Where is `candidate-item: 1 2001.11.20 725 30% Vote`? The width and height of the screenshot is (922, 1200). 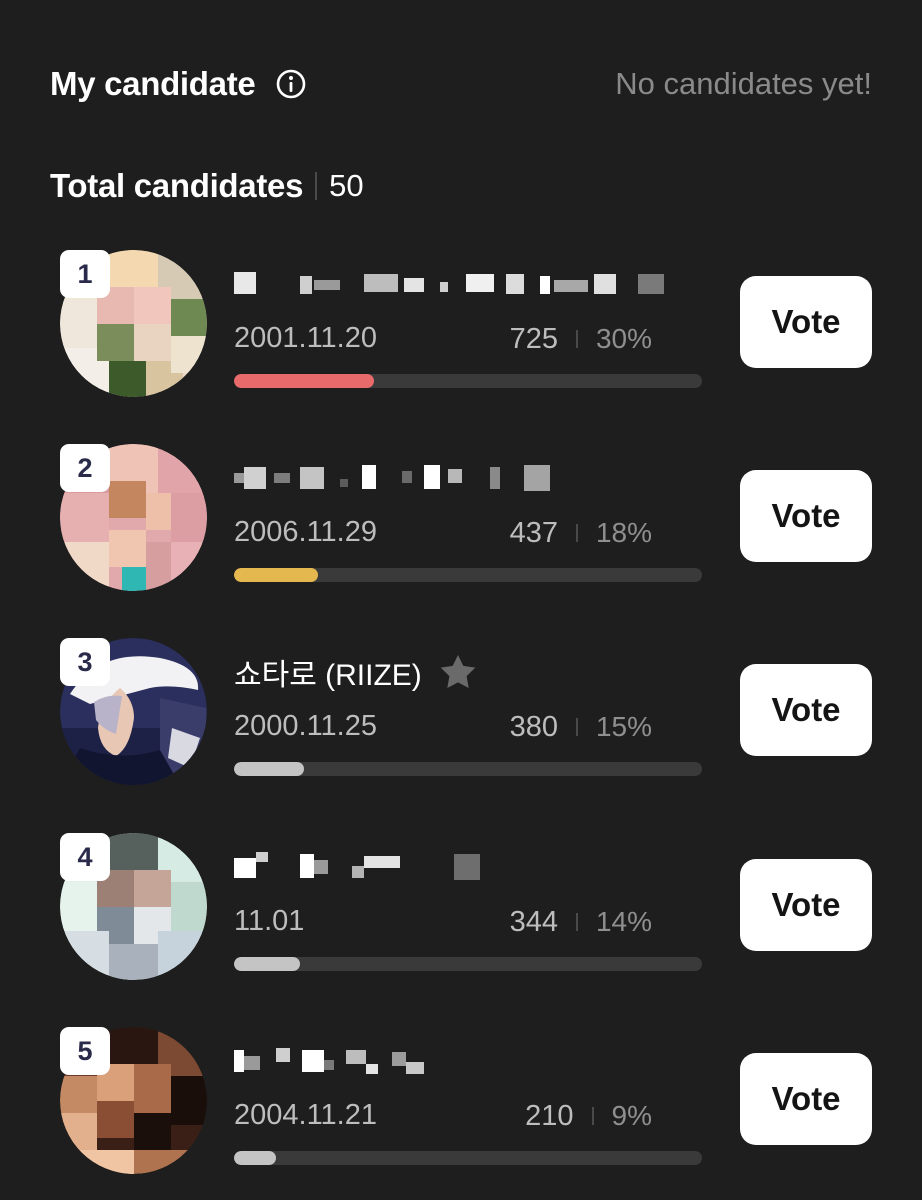 candidate-item: 1 2001.11.20 725 30% Vote is located at coordinates (461, 320).